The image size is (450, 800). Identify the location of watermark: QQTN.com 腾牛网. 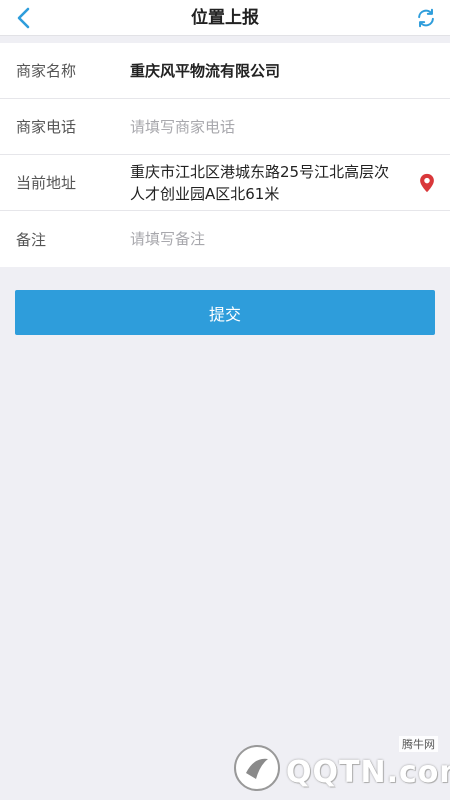
(341, 765).